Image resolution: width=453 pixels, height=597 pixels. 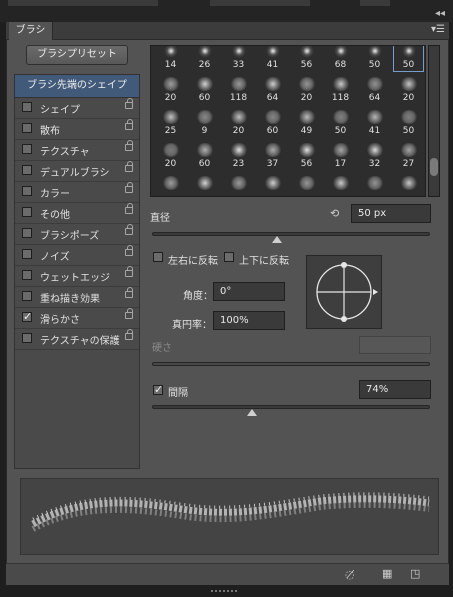 What do you see at coordinates (277, 239) in the screenshot?
I see `diameter-slider-thumb` at bounding box center [277, 239].